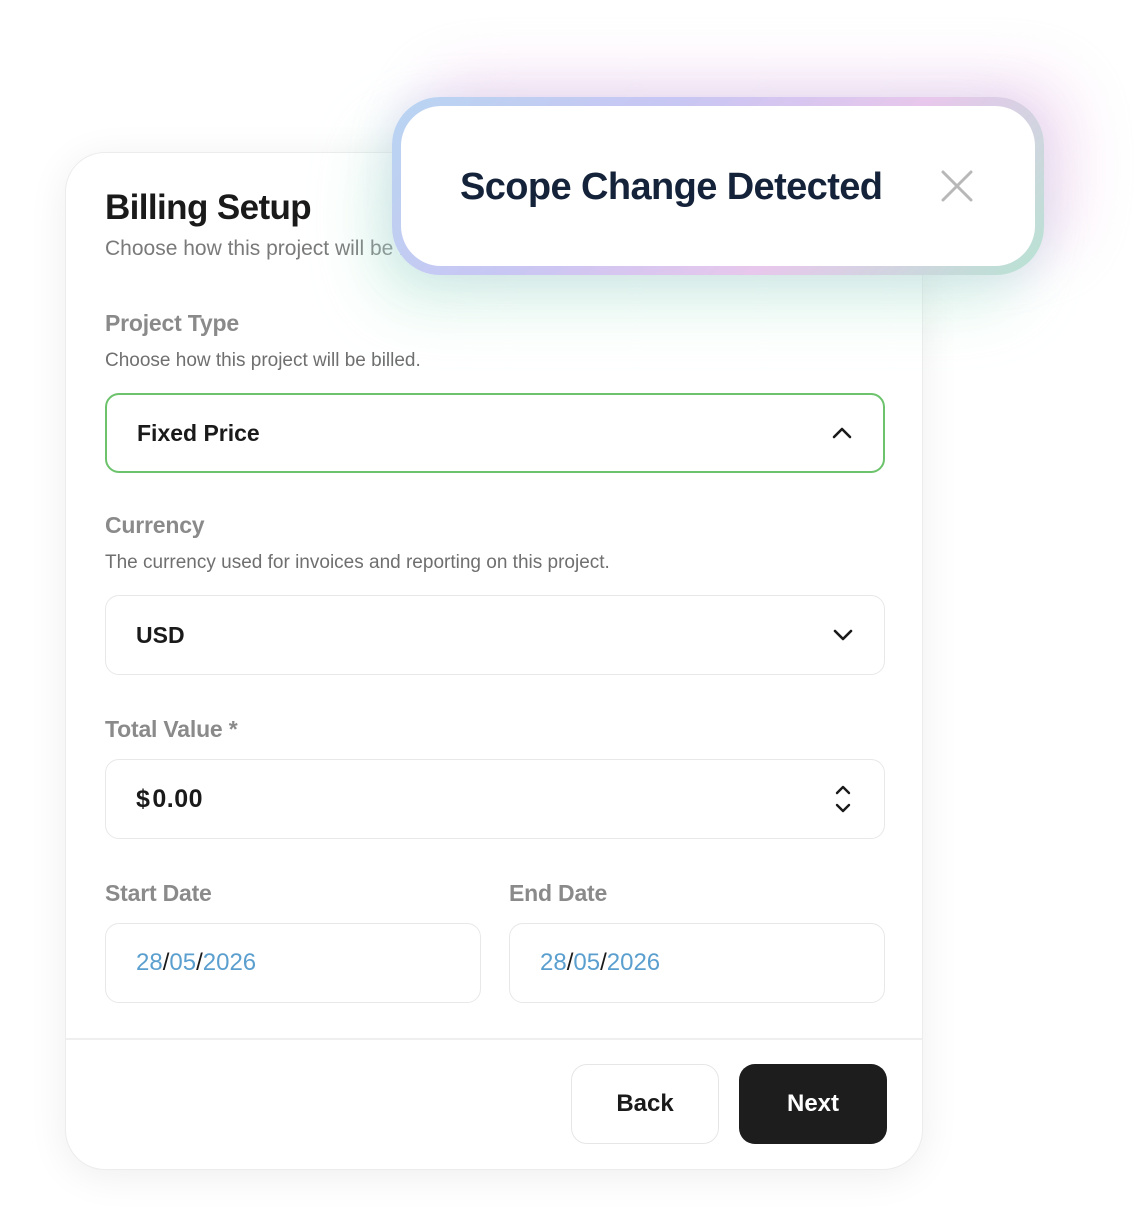  What do you see at coordinates (208, 207) in the screenshot?
I see `card-title: Billing Setup` at bounding box center [208, 207].